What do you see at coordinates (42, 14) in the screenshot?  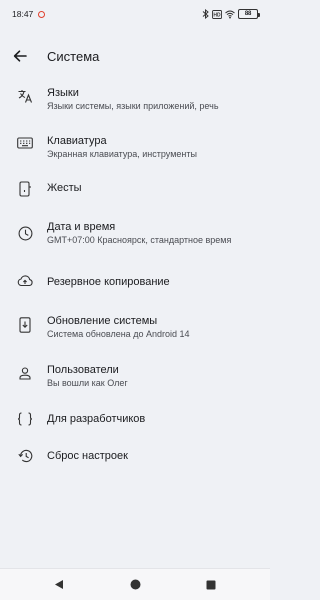 I see `screen-record-icon` at bounding box center [42, 14].